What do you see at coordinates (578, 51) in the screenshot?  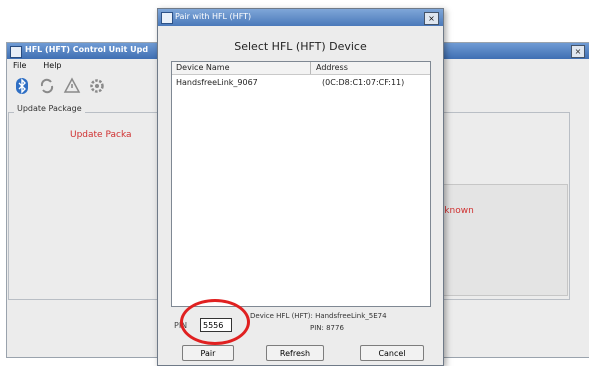 I see `main-close-button: ×` at bounding box center [578, 51].